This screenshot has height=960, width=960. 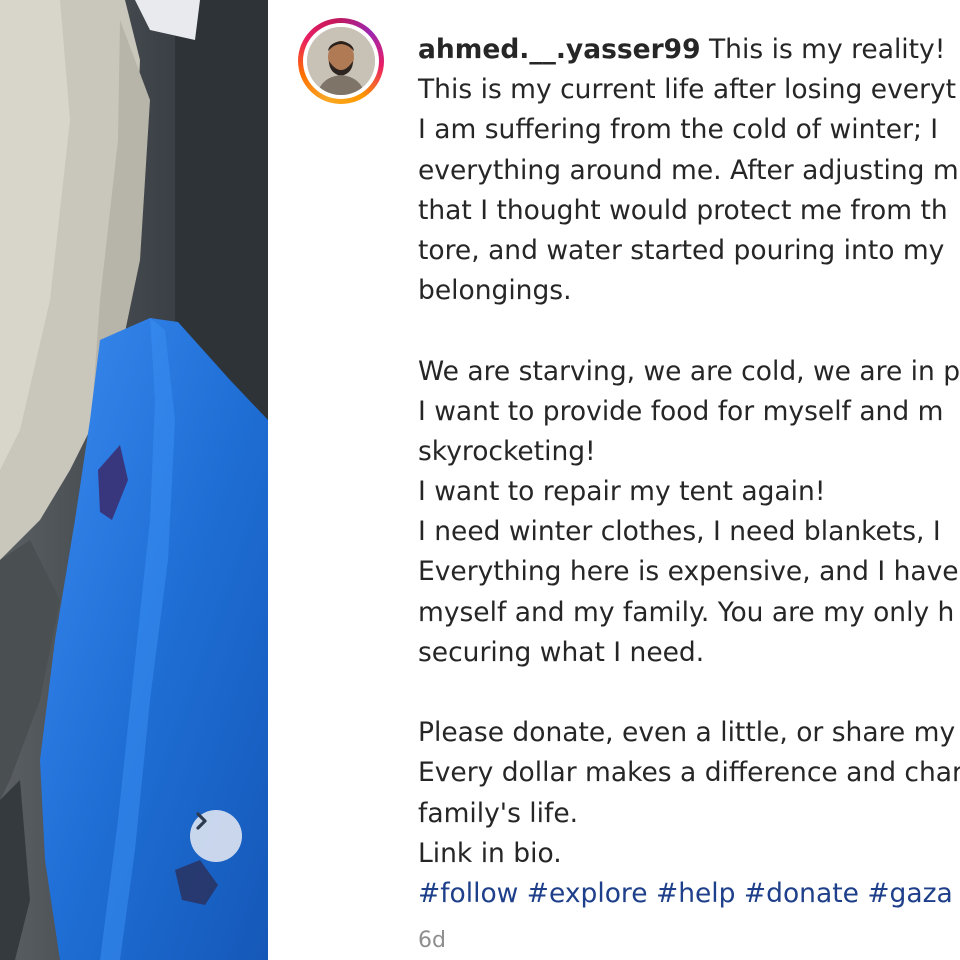 What do you see at coordinates (495, 291) in the screenshot?
I see `caption-line: belongings.` at bounding box center [495, 291].